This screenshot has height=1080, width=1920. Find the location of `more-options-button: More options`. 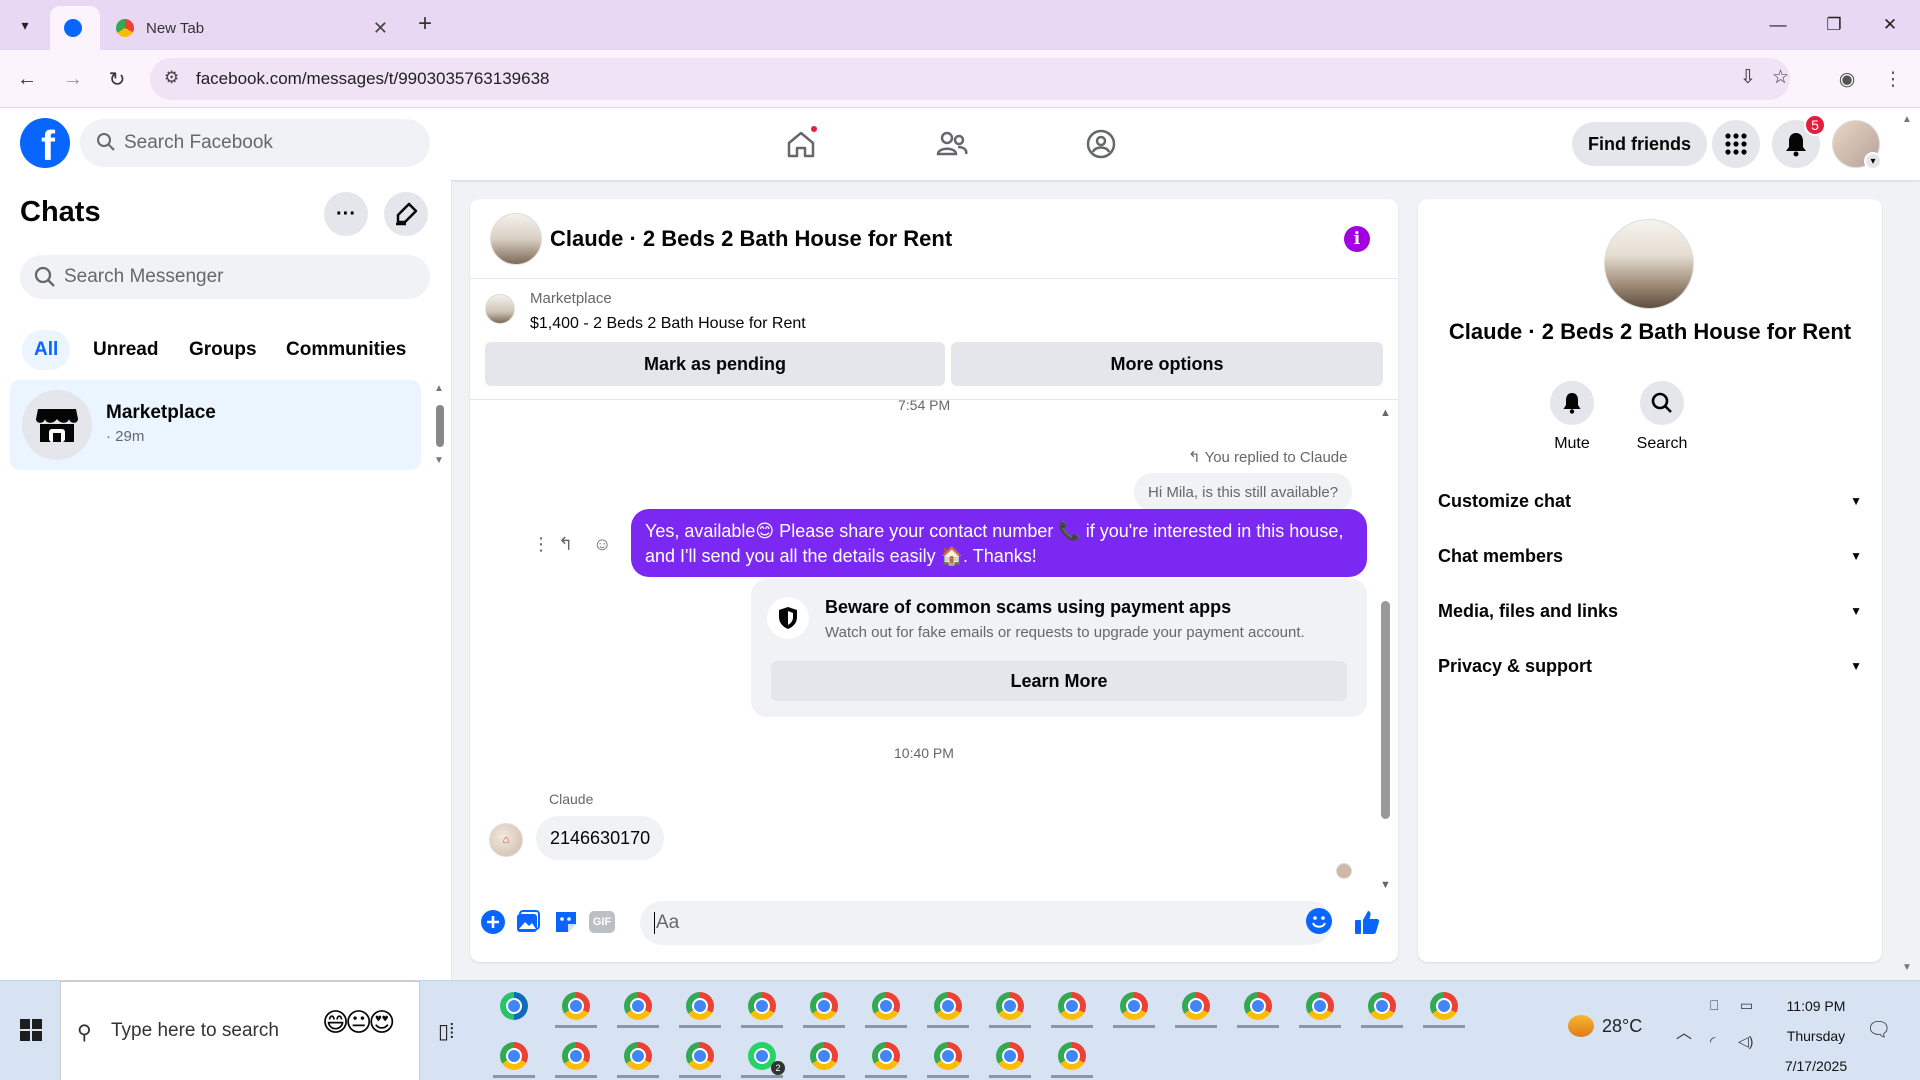

more-options-button: More options is located at coordinates (1167, 364).